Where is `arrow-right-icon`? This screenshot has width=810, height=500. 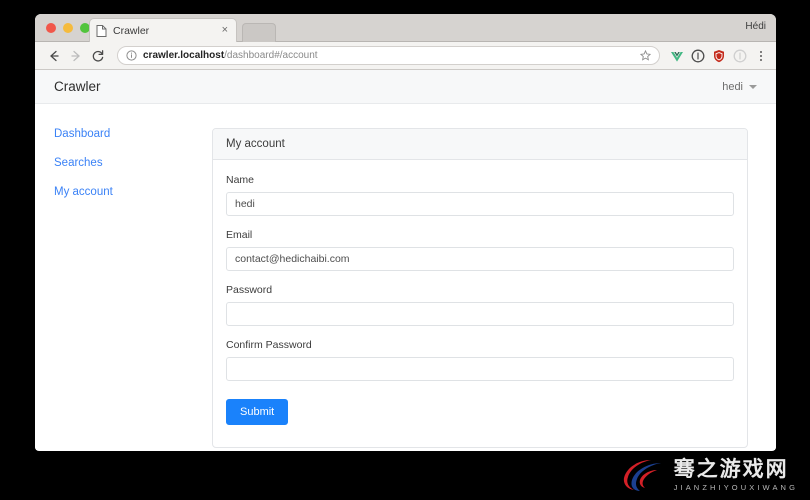 arrow-right-icon is located at coordinates (75, 55).